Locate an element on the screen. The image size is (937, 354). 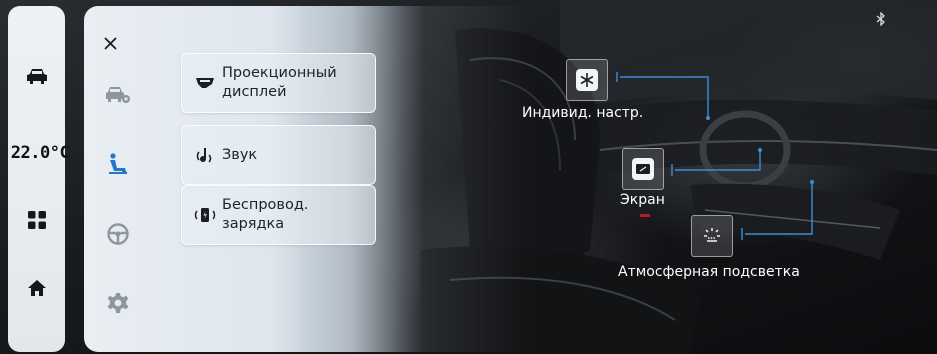
wireless-charging-card: Беспровод. зарядка is located at coordinates (278, 215).